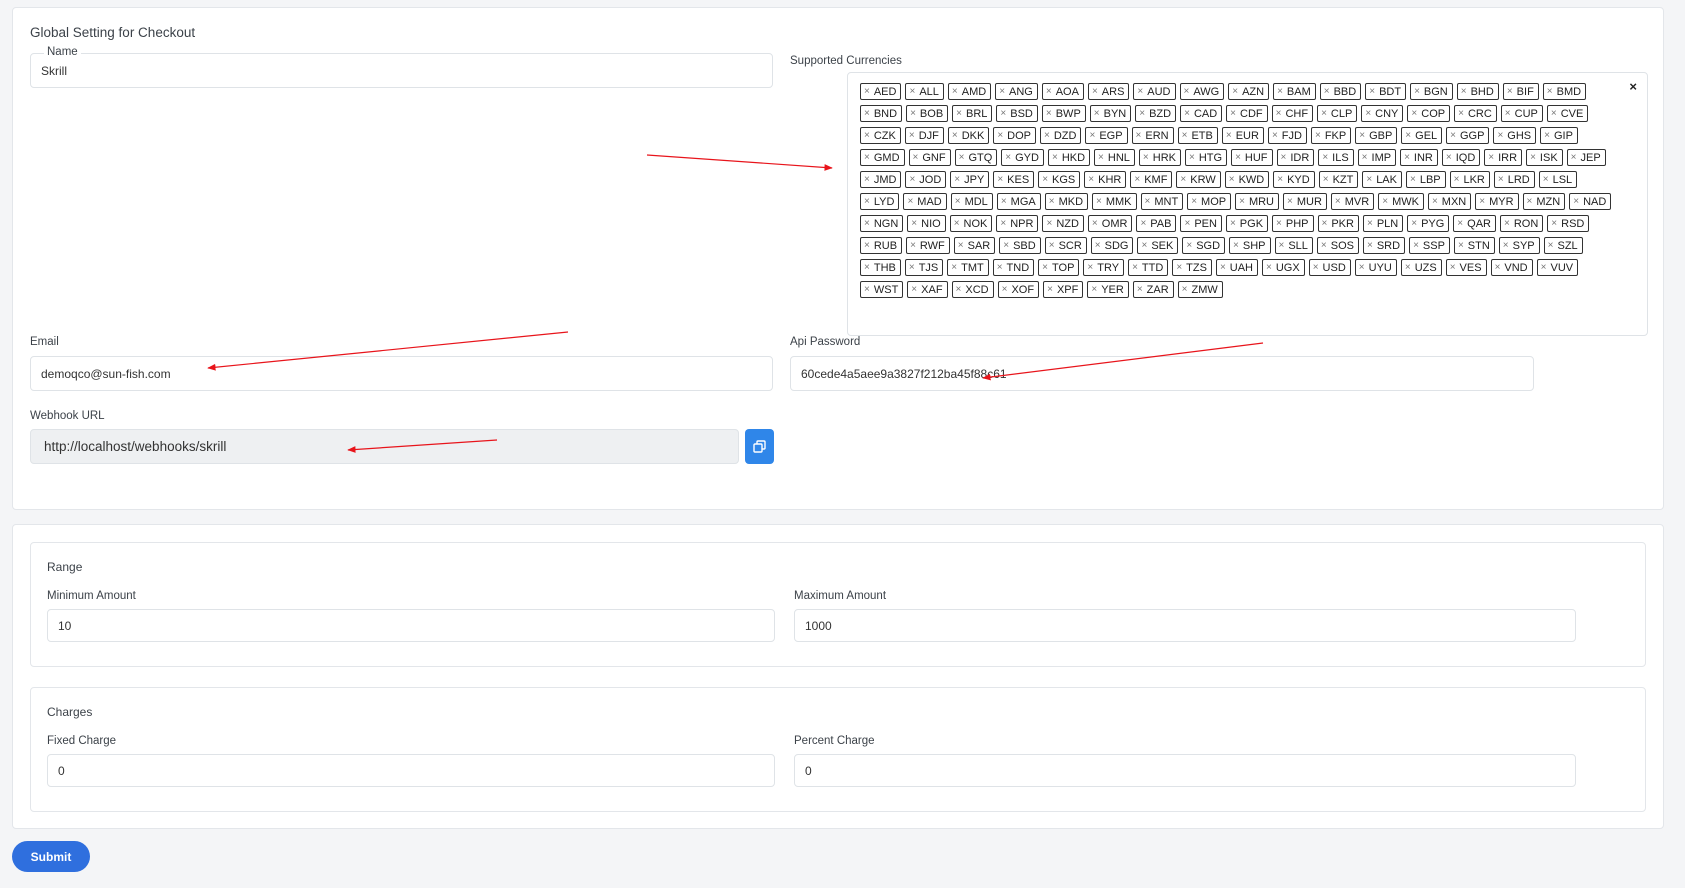 Image resolution: width=1685 pixels, height=888 pixels. Describe the element at coordinates (1185, 625) in the screenshot. I see `max-amount-field: 1000` at that location.